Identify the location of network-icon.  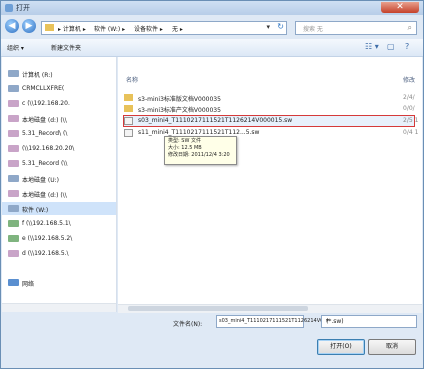
(13, 282).